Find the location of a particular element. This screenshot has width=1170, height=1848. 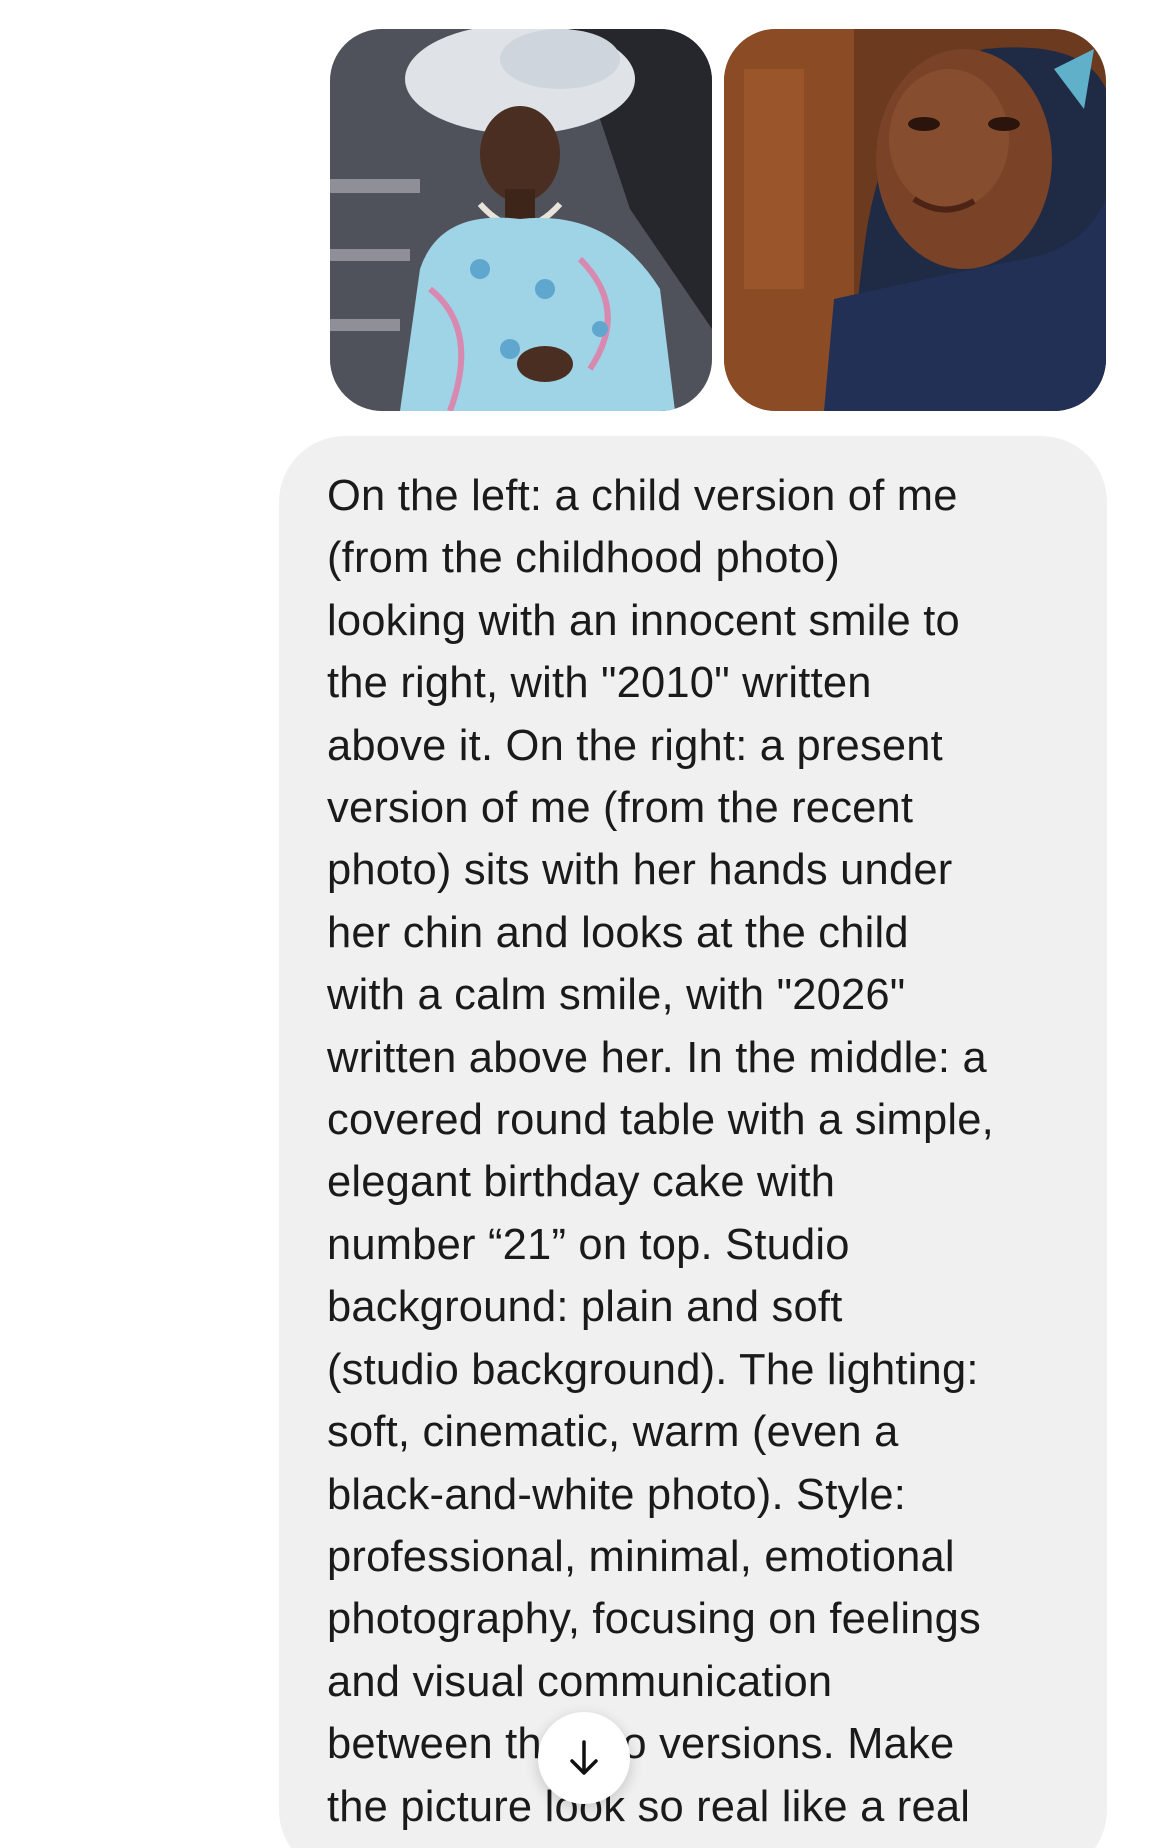

message-line: and visual communication is located at coordinates (580, 1681).